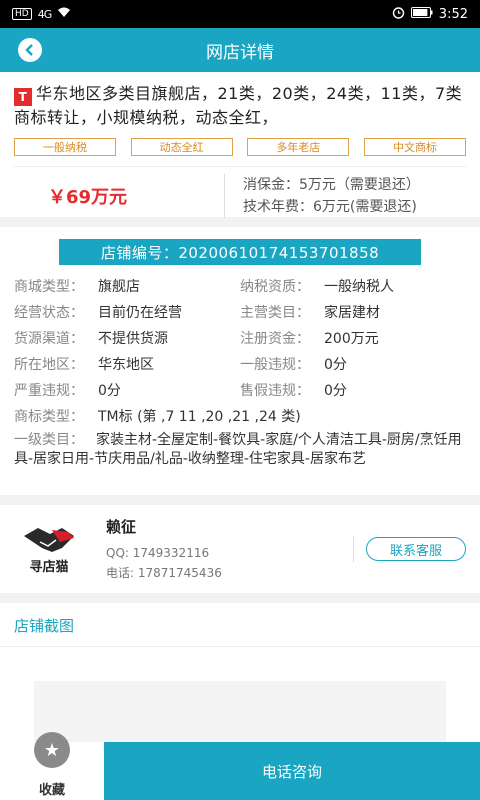 Image resolution: width=480 pixels, height=800 pixels. What do you see at coordinates (65, 147) in the screenshot?
I see `tag: 一般纳税` at bounding box center [65, 147].